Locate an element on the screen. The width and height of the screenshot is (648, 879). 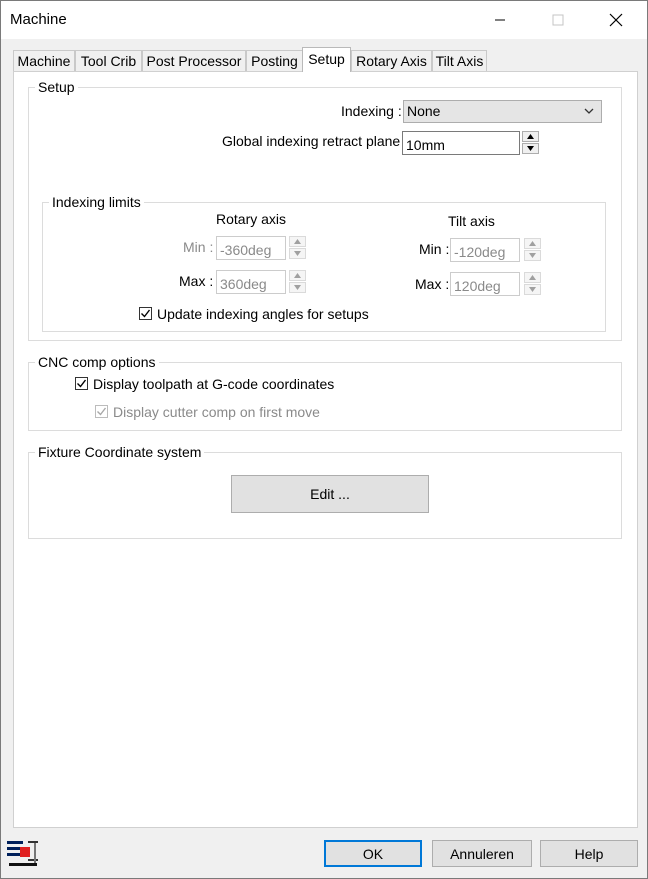
indexing-select: None is located at coordinates (502, 111).